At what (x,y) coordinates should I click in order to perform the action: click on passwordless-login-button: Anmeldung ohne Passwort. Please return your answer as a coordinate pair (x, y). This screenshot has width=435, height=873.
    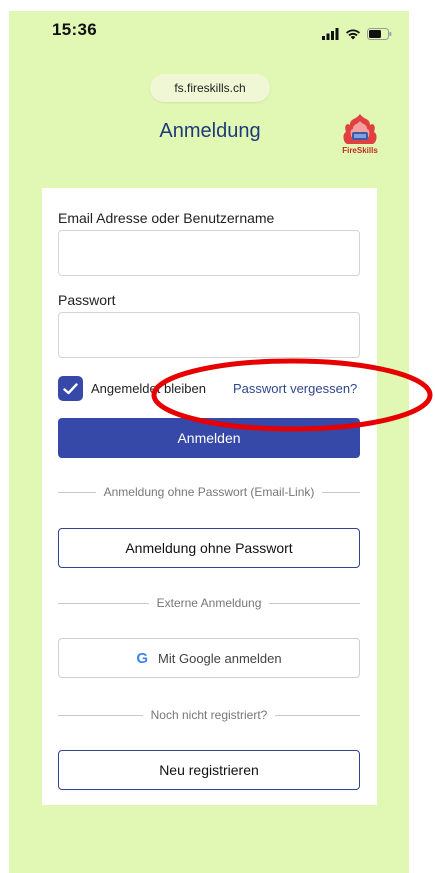
    Looking at the image, I should click on (209, 548).